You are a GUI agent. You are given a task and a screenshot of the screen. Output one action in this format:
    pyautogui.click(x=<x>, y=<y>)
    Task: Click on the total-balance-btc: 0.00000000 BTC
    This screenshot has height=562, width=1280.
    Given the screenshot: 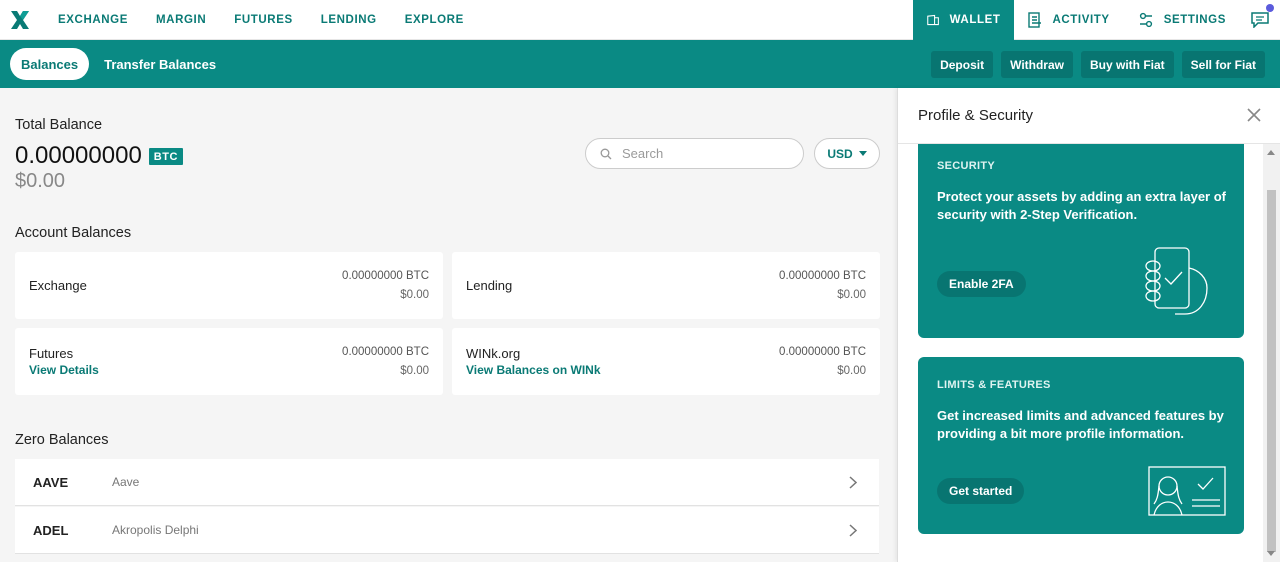 What is the action you would take?
    pyautogui.click(x=99, y=156)
    